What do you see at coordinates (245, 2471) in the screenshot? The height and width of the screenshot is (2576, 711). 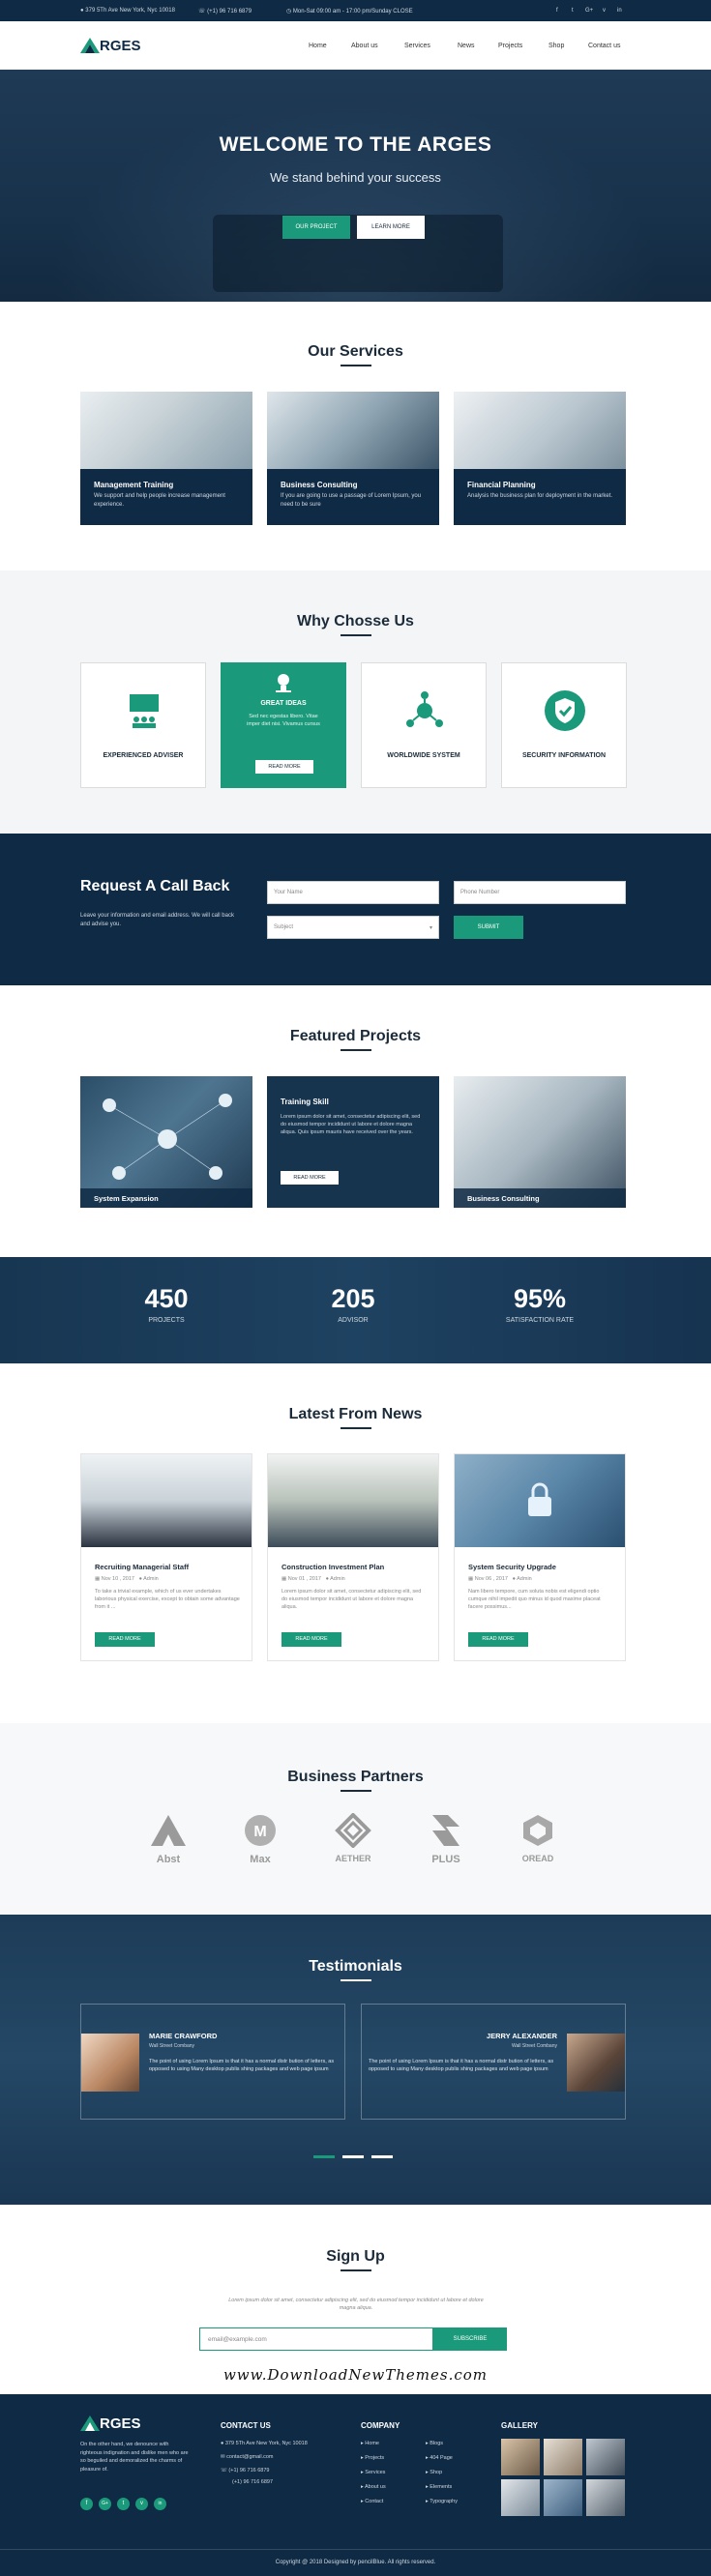 I see `footer-phone: ☏ (+1) 96 716 6879` at bounding box center [245, 2471].